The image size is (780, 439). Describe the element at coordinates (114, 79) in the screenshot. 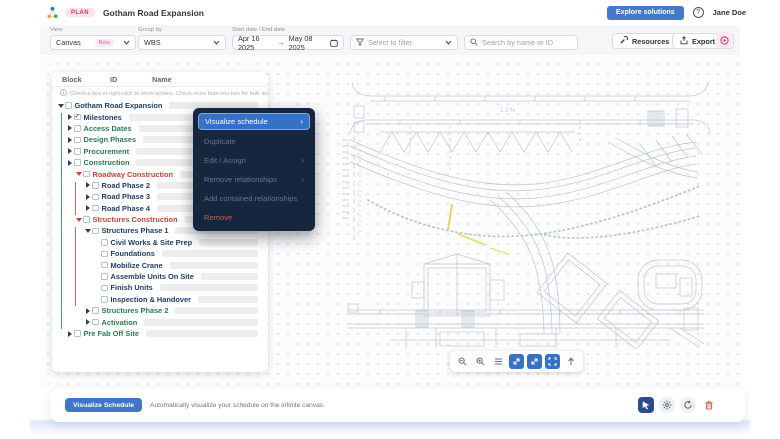

I see `column-header-id: ID` at that location.